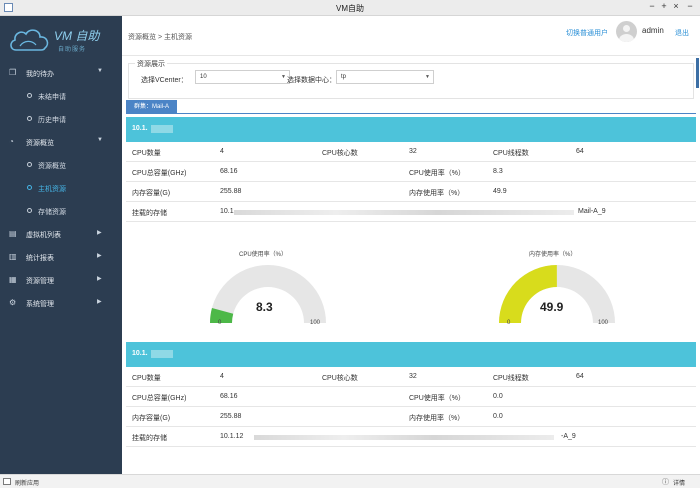  What do you see at coordinates (61, 302) in the screenshot?
I see `sidebar-item-system-mgmt: ⚙ 系统管理 ▶` at bounding box center [61, 302].